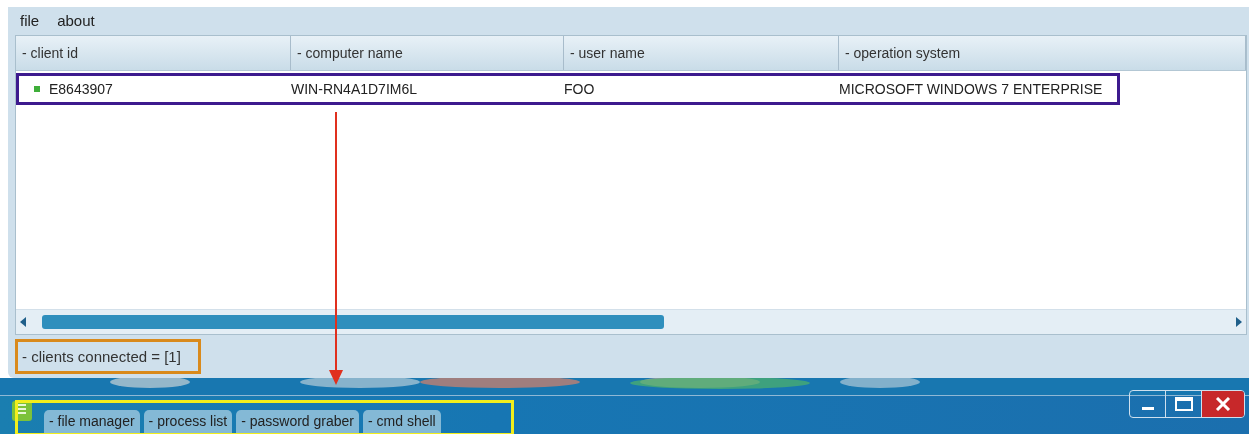 The width and height of the screenshot is (1249, 434). Describe the element at coordinates (701, 53) in the screenshot. I see `column-header: - user name` at that location.